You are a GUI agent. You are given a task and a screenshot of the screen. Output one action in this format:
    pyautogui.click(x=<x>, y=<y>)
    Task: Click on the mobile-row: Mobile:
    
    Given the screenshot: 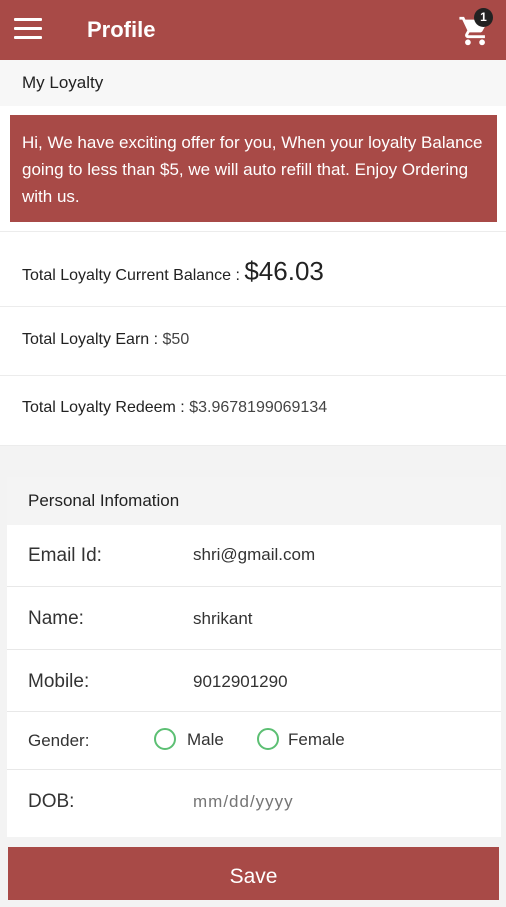 What is the action you would take?
    pyautogui.click(x=254, y=681)
    